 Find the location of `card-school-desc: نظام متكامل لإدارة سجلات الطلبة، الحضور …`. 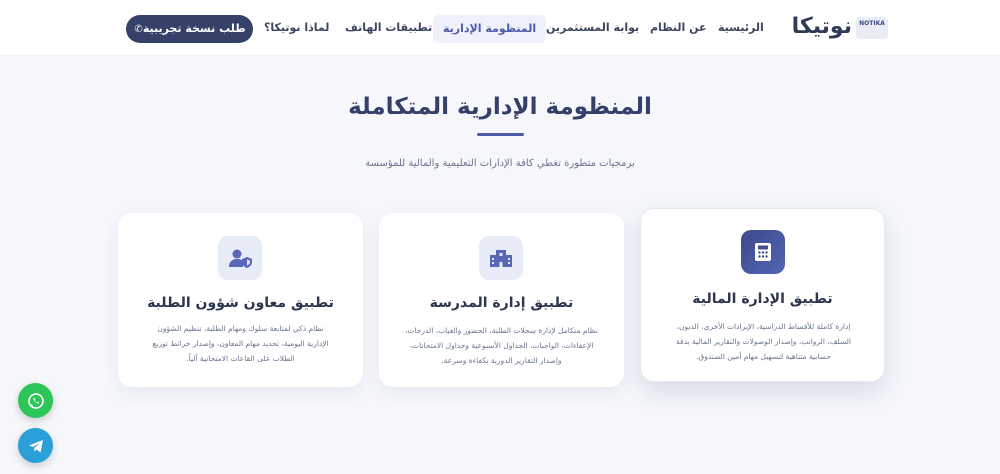

card-school-desc: نظام متكامل لإدارة سجلات الطلبة، الحضور … is located at coordinates (501, 345).